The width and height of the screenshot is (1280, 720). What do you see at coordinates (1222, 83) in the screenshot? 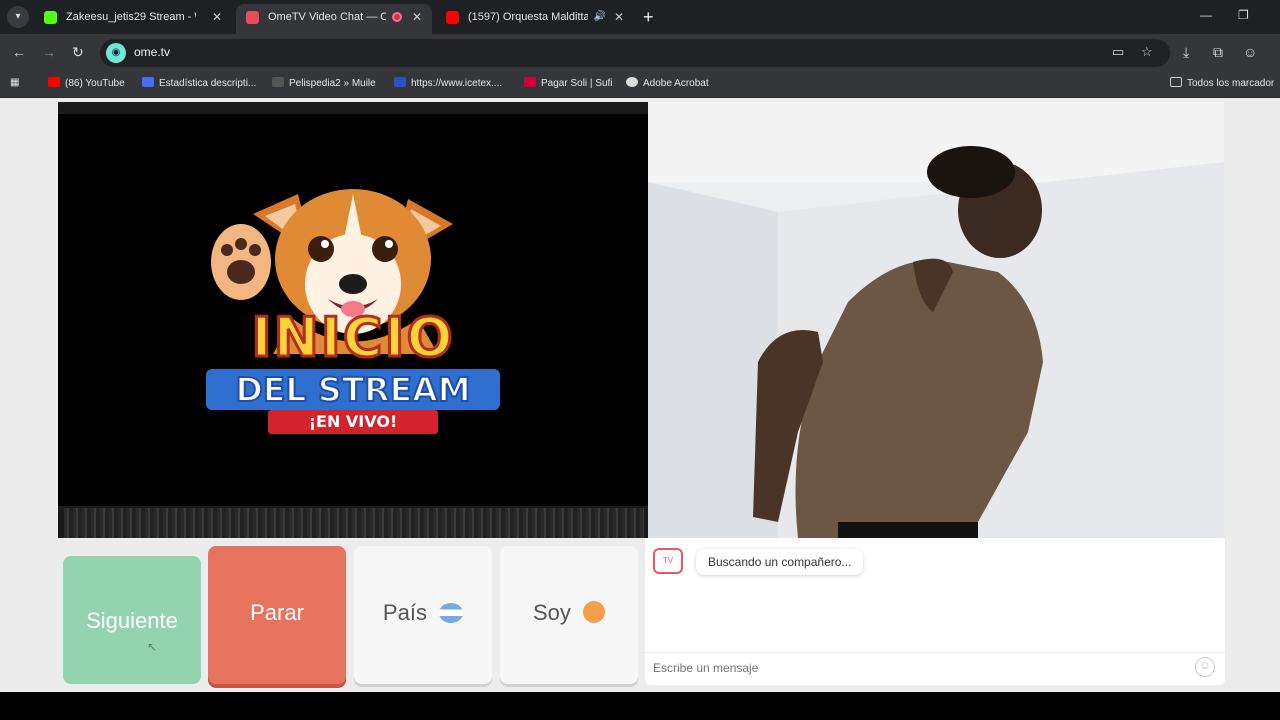
I see `all-bookmarks-folder: Todos los marcador` at bounding box center [1222, 83].